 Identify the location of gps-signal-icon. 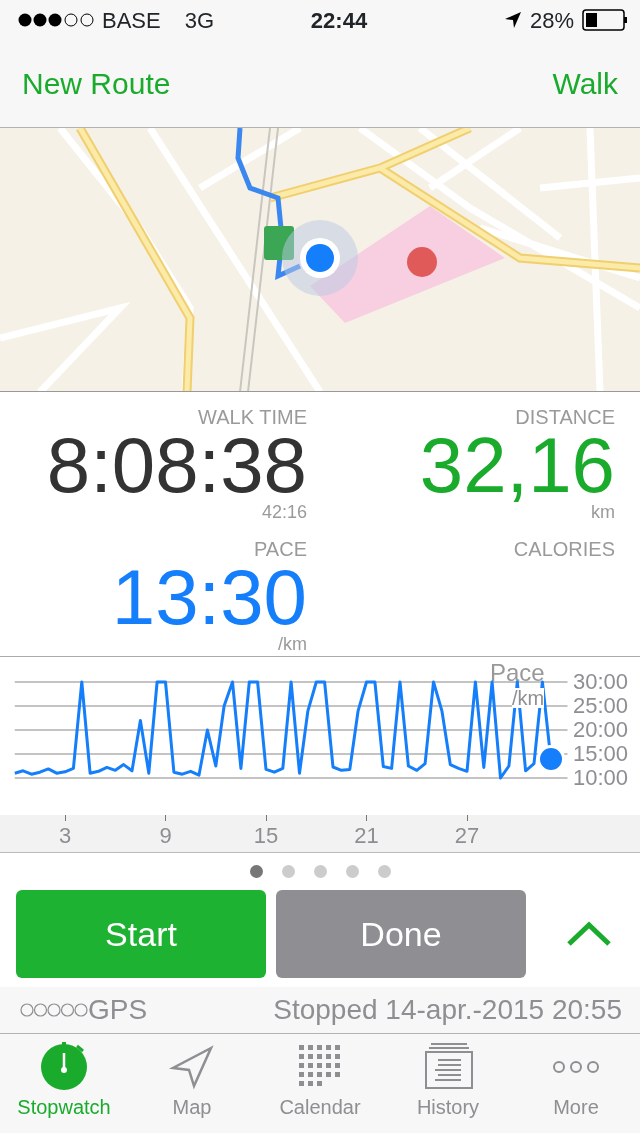
(54, 1010).